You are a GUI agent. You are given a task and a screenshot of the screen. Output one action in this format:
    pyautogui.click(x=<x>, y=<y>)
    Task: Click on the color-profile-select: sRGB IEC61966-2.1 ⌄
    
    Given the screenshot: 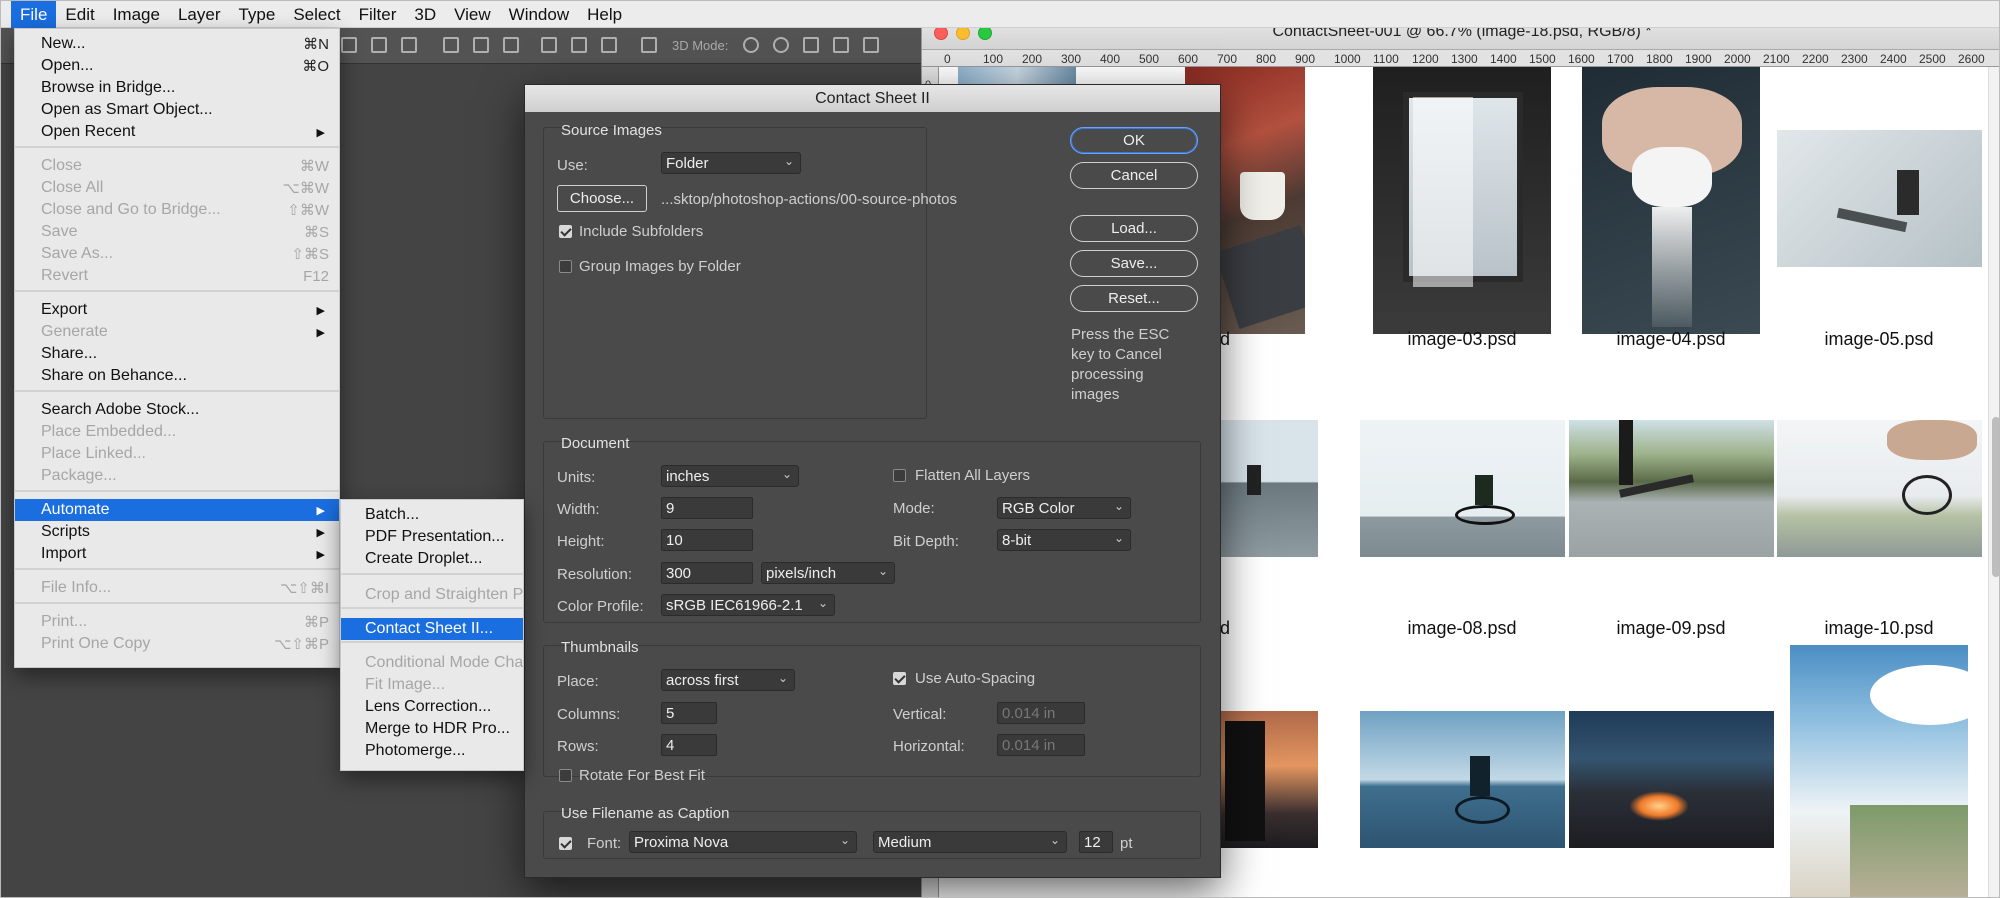 What is the action you would take?
    pyautogui.click(x=748, y=605)
    